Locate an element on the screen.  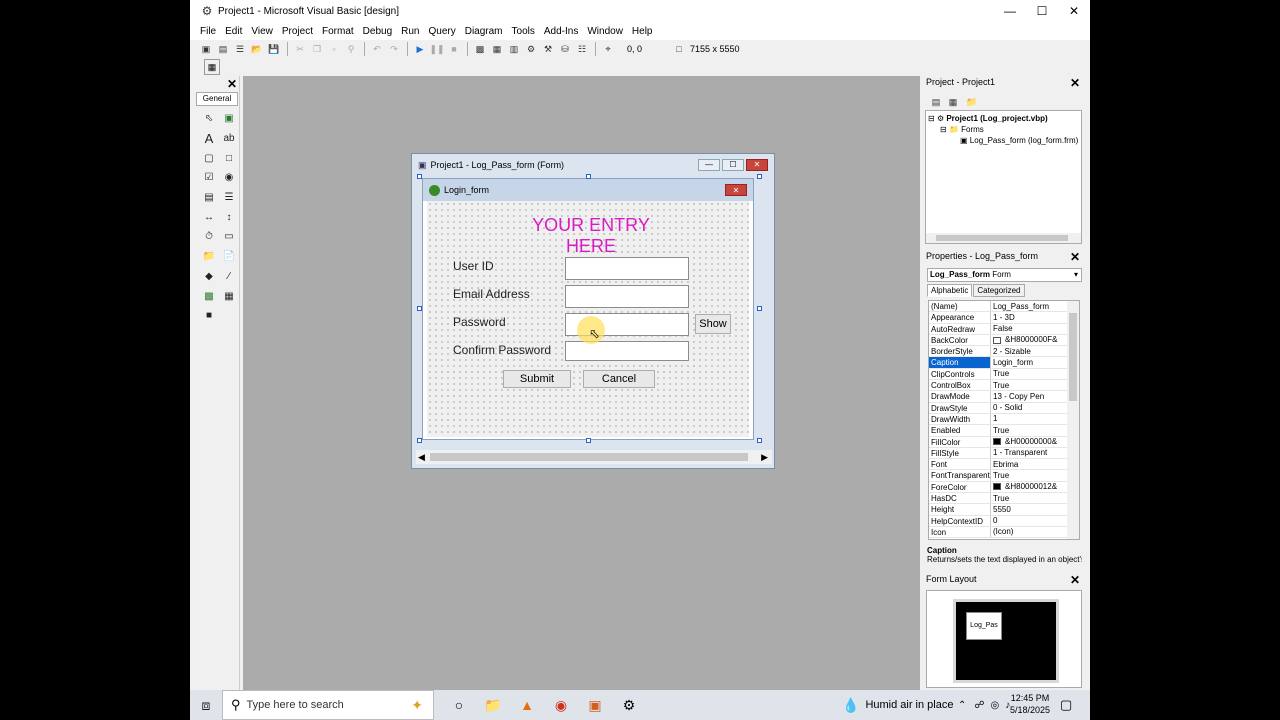
line-tool-icon: ∕ is located at coordinates (229, 277).